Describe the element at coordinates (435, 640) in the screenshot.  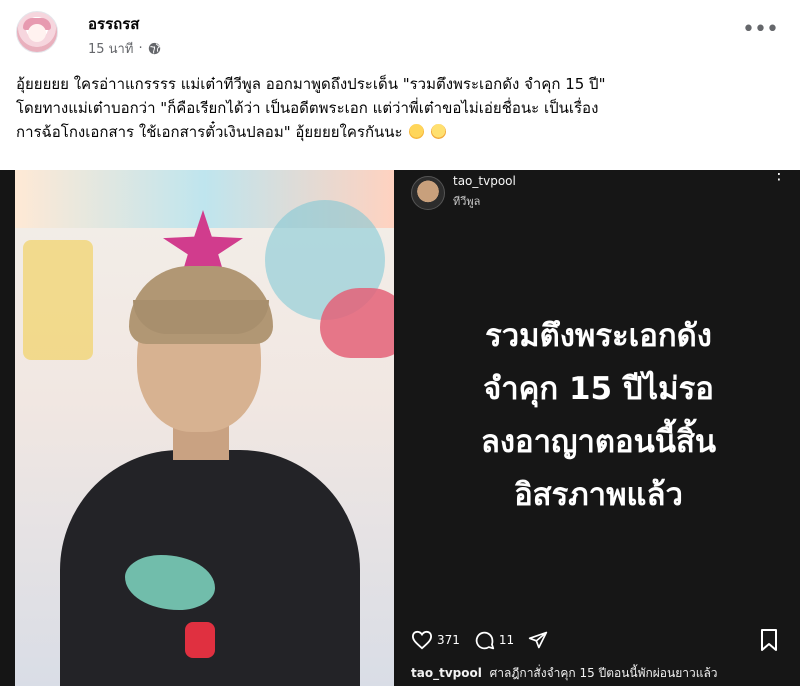
I see `ig-like-group: 371` at that location.